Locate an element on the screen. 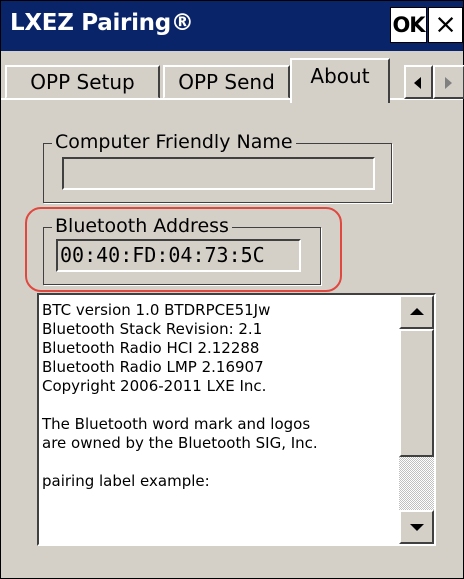 The width and height of the screenshot is (464, 579). info-line: Bluetooth Radio LMP 2.16907 is located at coordinates (153, 367).